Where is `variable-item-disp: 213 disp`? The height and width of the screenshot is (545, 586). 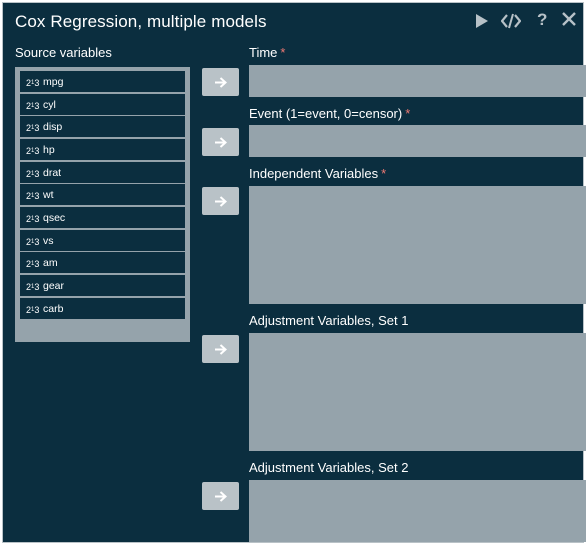 variable-item-disp: 213 disp is located at coordinates (102, 126).